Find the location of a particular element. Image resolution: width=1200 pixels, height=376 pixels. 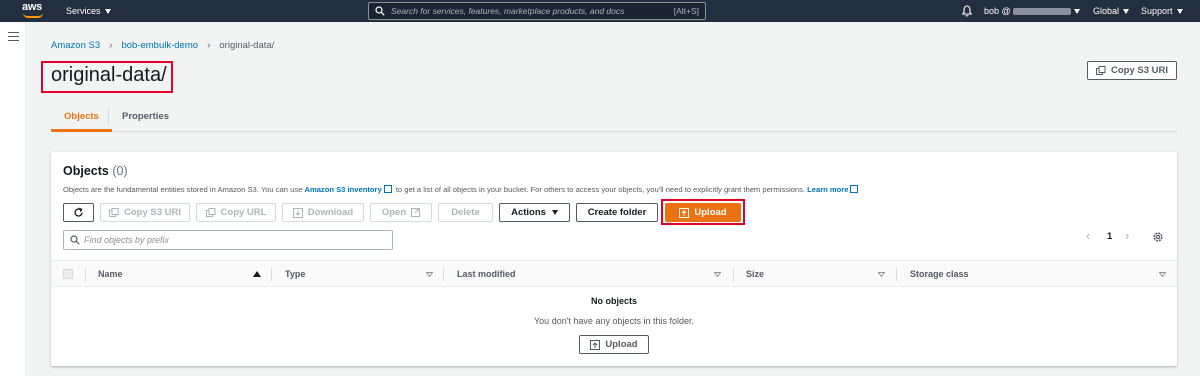

copy-s3-uri-button: Copy S3 URI is located at coordinates (145, 212).